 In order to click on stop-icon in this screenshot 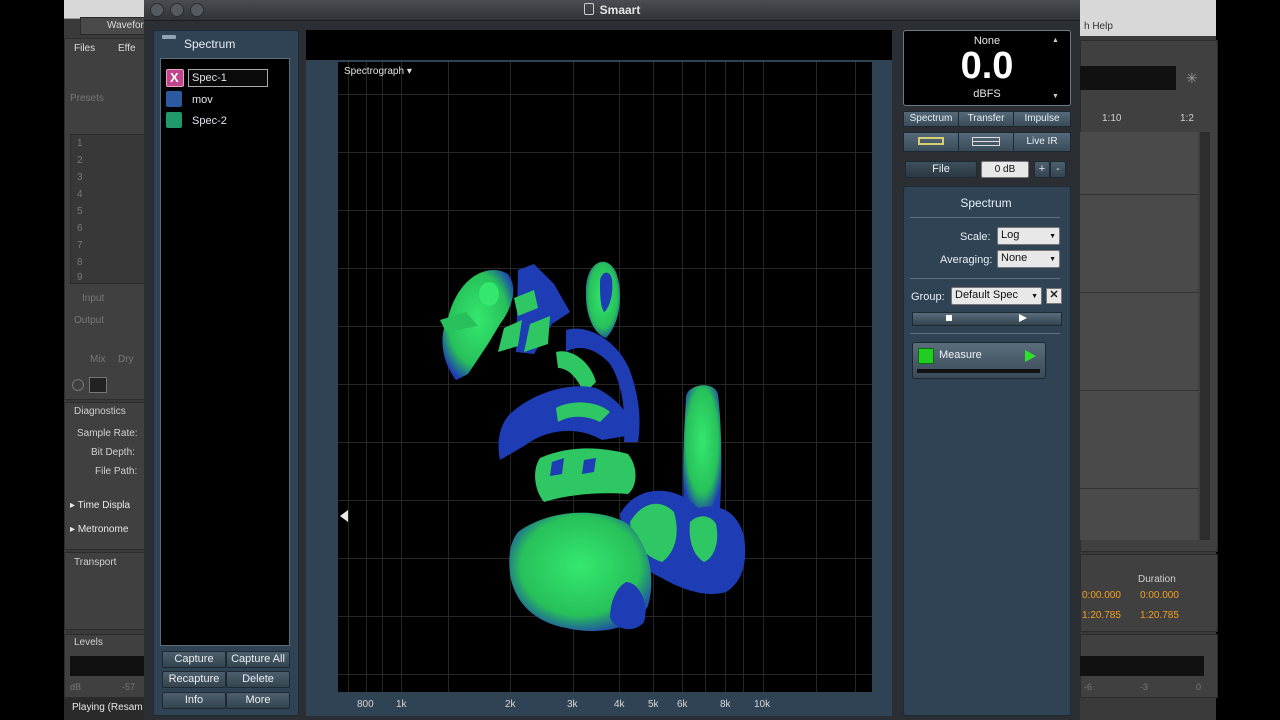, I will do `click(949, 318)`.